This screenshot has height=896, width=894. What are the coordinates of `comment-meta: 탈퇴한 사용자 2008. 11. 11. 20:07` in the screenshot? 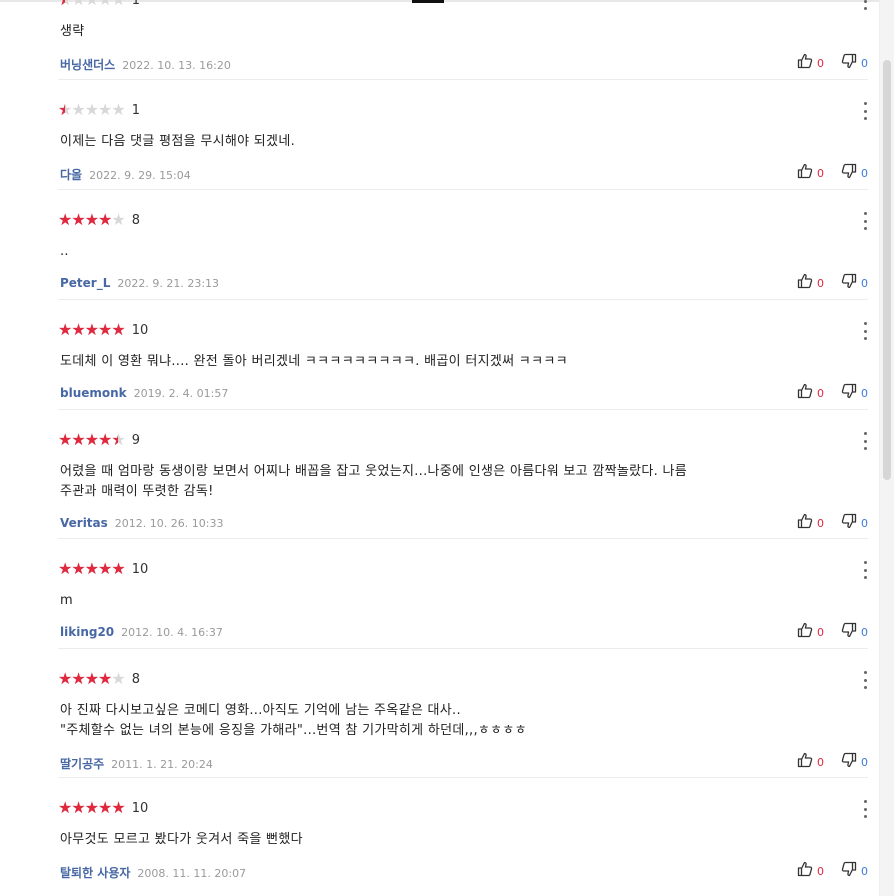 It's located at (153, 872).